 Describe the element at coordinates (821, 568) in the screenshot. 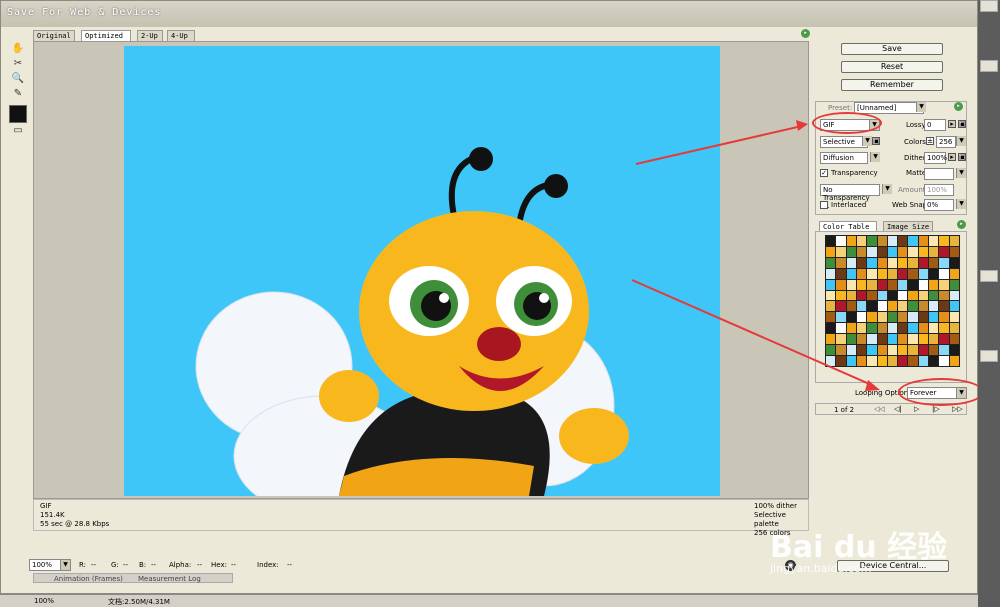

I see `watermark-url: jingyan.baidu.com` at that location.